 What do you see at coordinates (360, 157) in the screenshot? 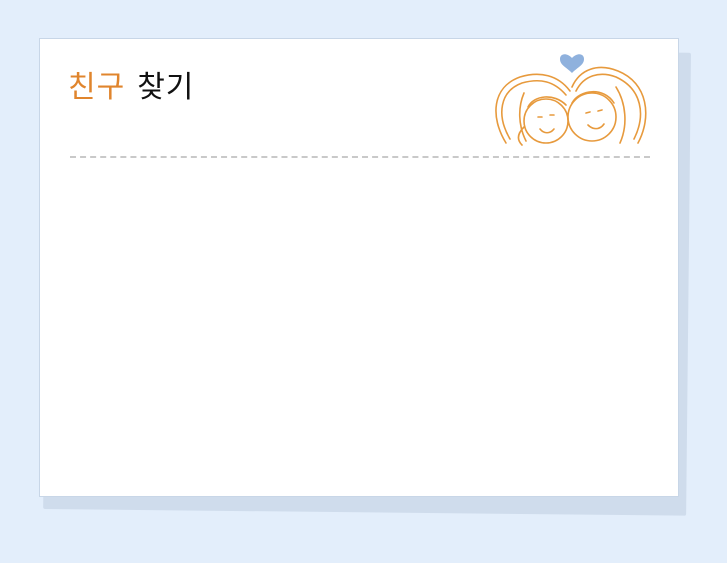
I see `title-divider` at bounding box center [360, 157].